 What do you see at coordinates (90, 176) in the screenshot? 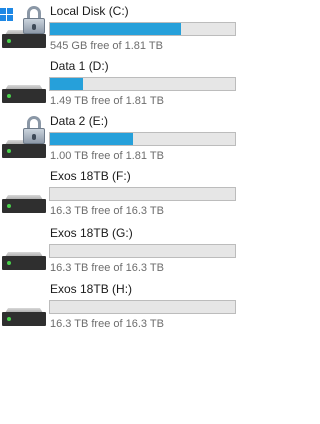
I see `drive-name: Exos 18TB (F:)` at bounding box center [90, 176].